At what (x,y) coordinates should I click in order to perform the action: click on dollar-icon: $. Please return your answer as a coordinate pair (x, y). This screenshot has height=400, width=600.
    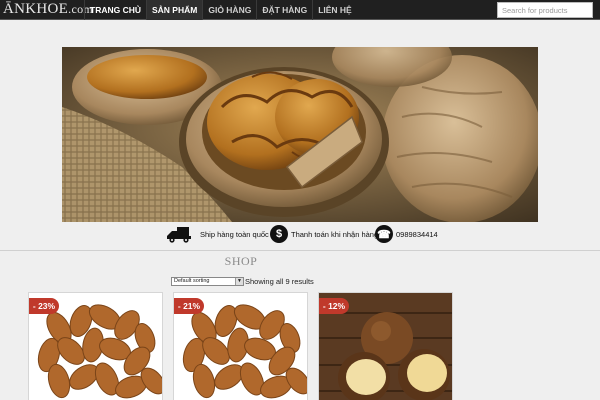
    Looking at the image, I should click on (279, 234).